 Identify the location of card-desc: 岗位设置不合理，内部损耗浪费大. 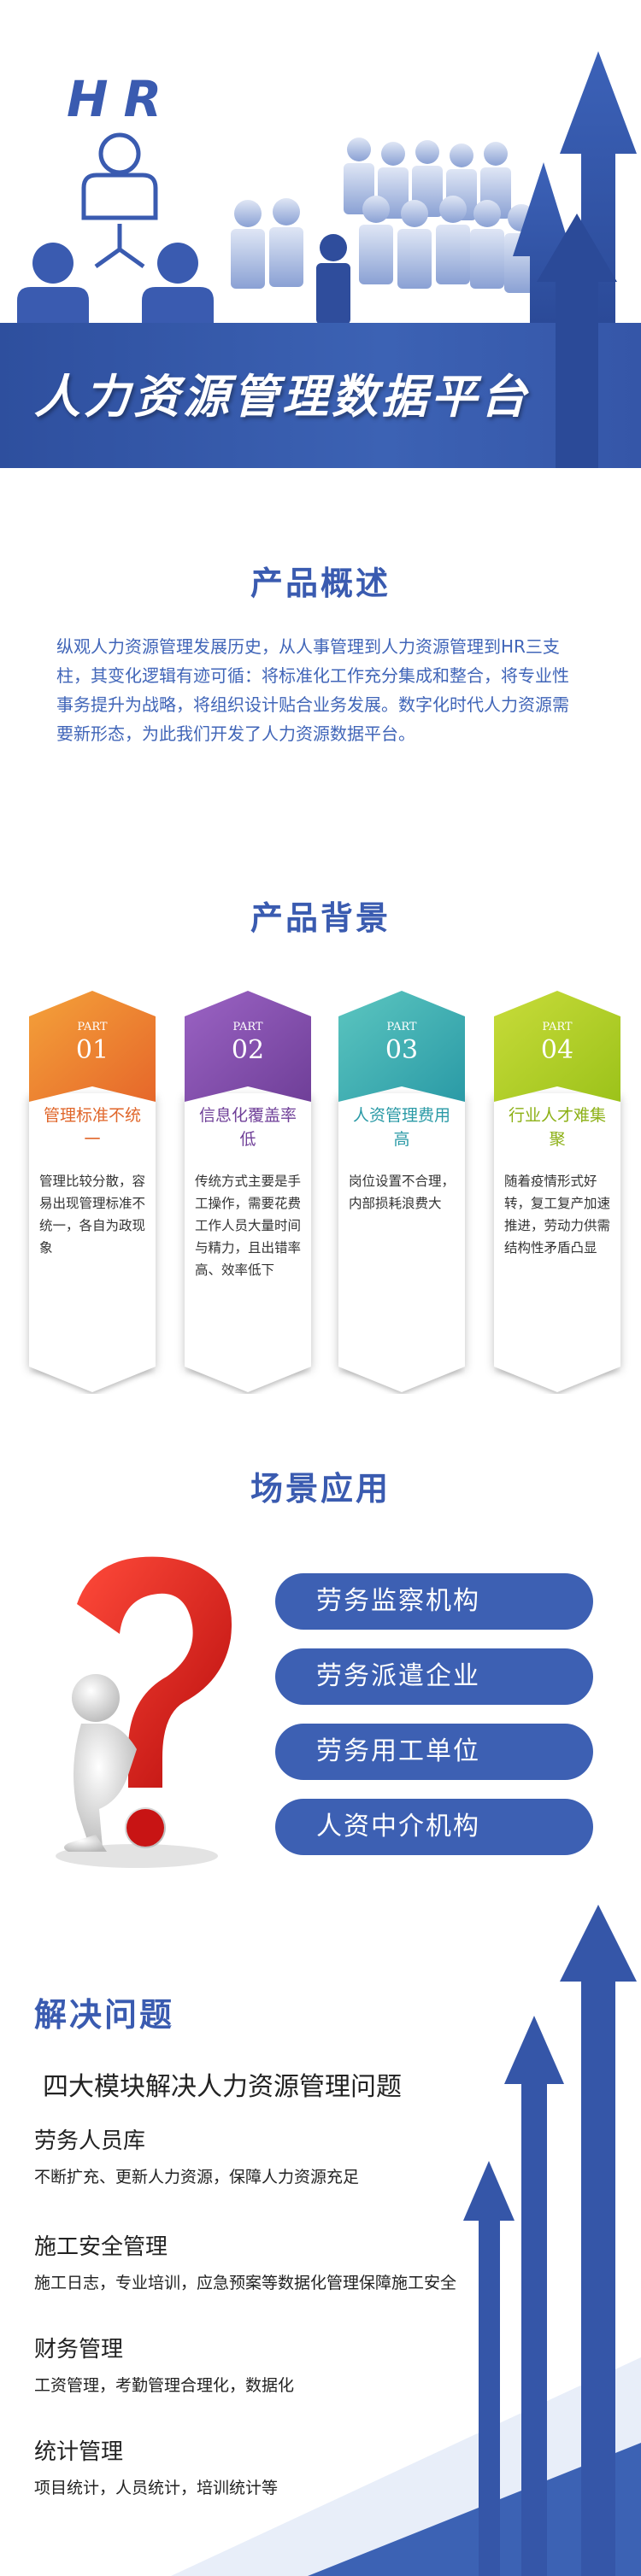
(402, 1192).